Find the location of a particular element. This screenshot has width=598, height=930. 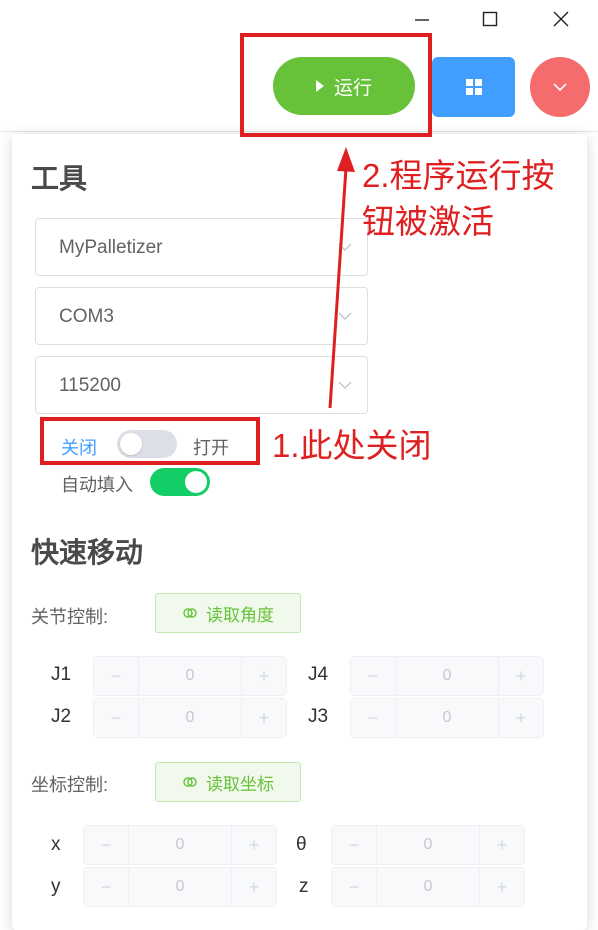

annotation-step1: 1.此处关闭 is located at coordinates (352, 445).